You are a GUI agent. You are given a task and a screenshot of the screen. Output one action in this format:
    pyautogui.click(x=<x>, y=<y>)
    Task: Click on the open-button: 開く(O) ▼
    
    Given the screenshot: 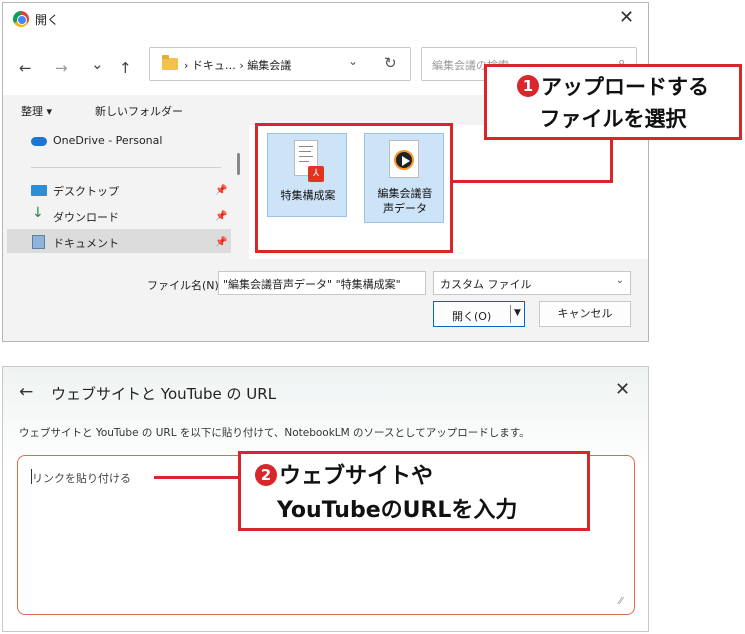 What is the action you would take?
    pyautogui.click(x=479, y=314)
    